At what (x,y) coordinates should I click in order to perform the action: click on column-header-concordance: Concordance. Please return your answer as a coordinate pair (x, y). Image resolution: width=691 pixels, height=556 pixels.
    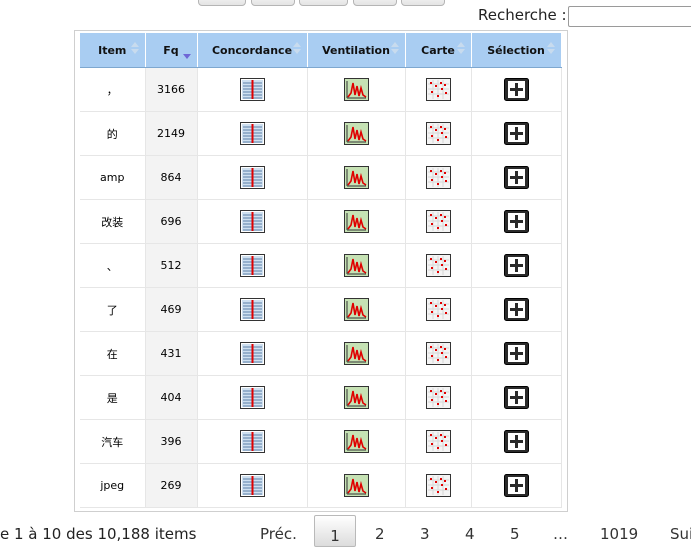
    Looking at the image, I should click on (252, 50).